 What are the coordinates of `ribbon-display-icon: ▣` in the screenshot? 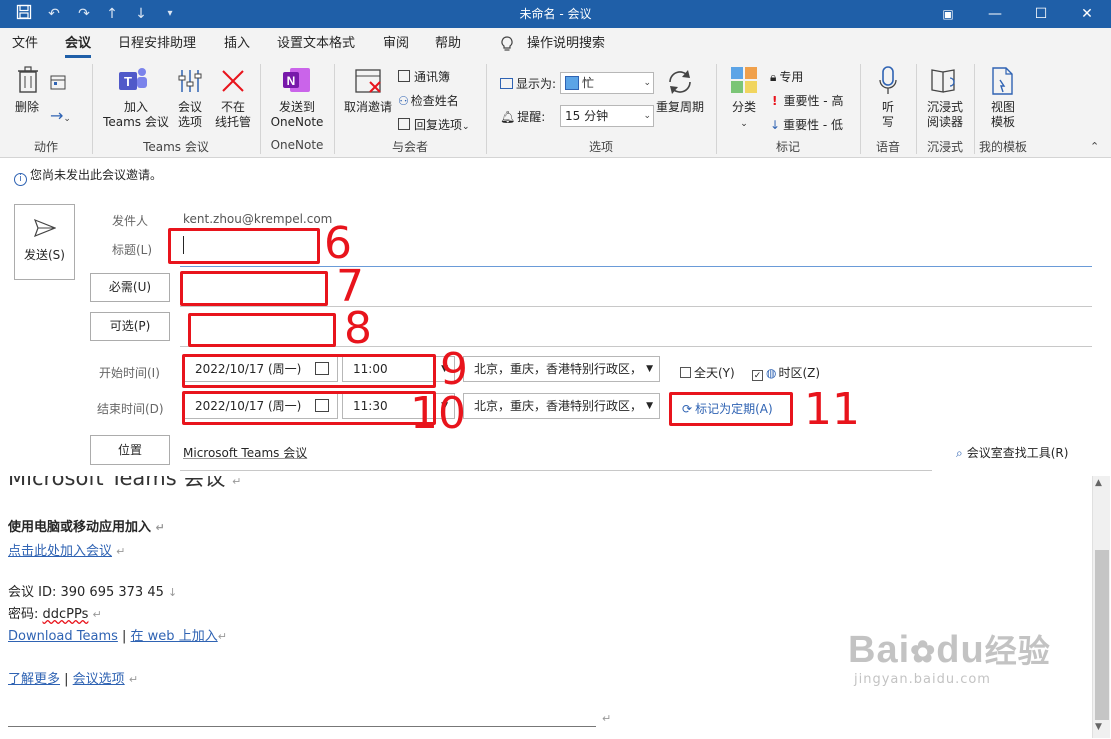 It's located at (948, 14).